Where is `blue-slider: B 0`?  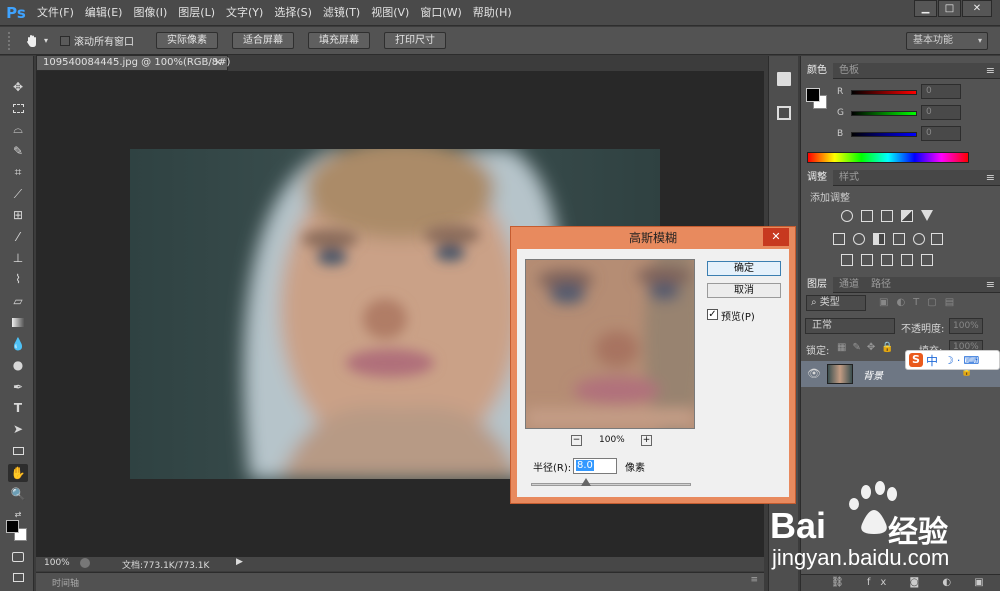 blue-slider: B 0 is located at coordinates (899, 133).